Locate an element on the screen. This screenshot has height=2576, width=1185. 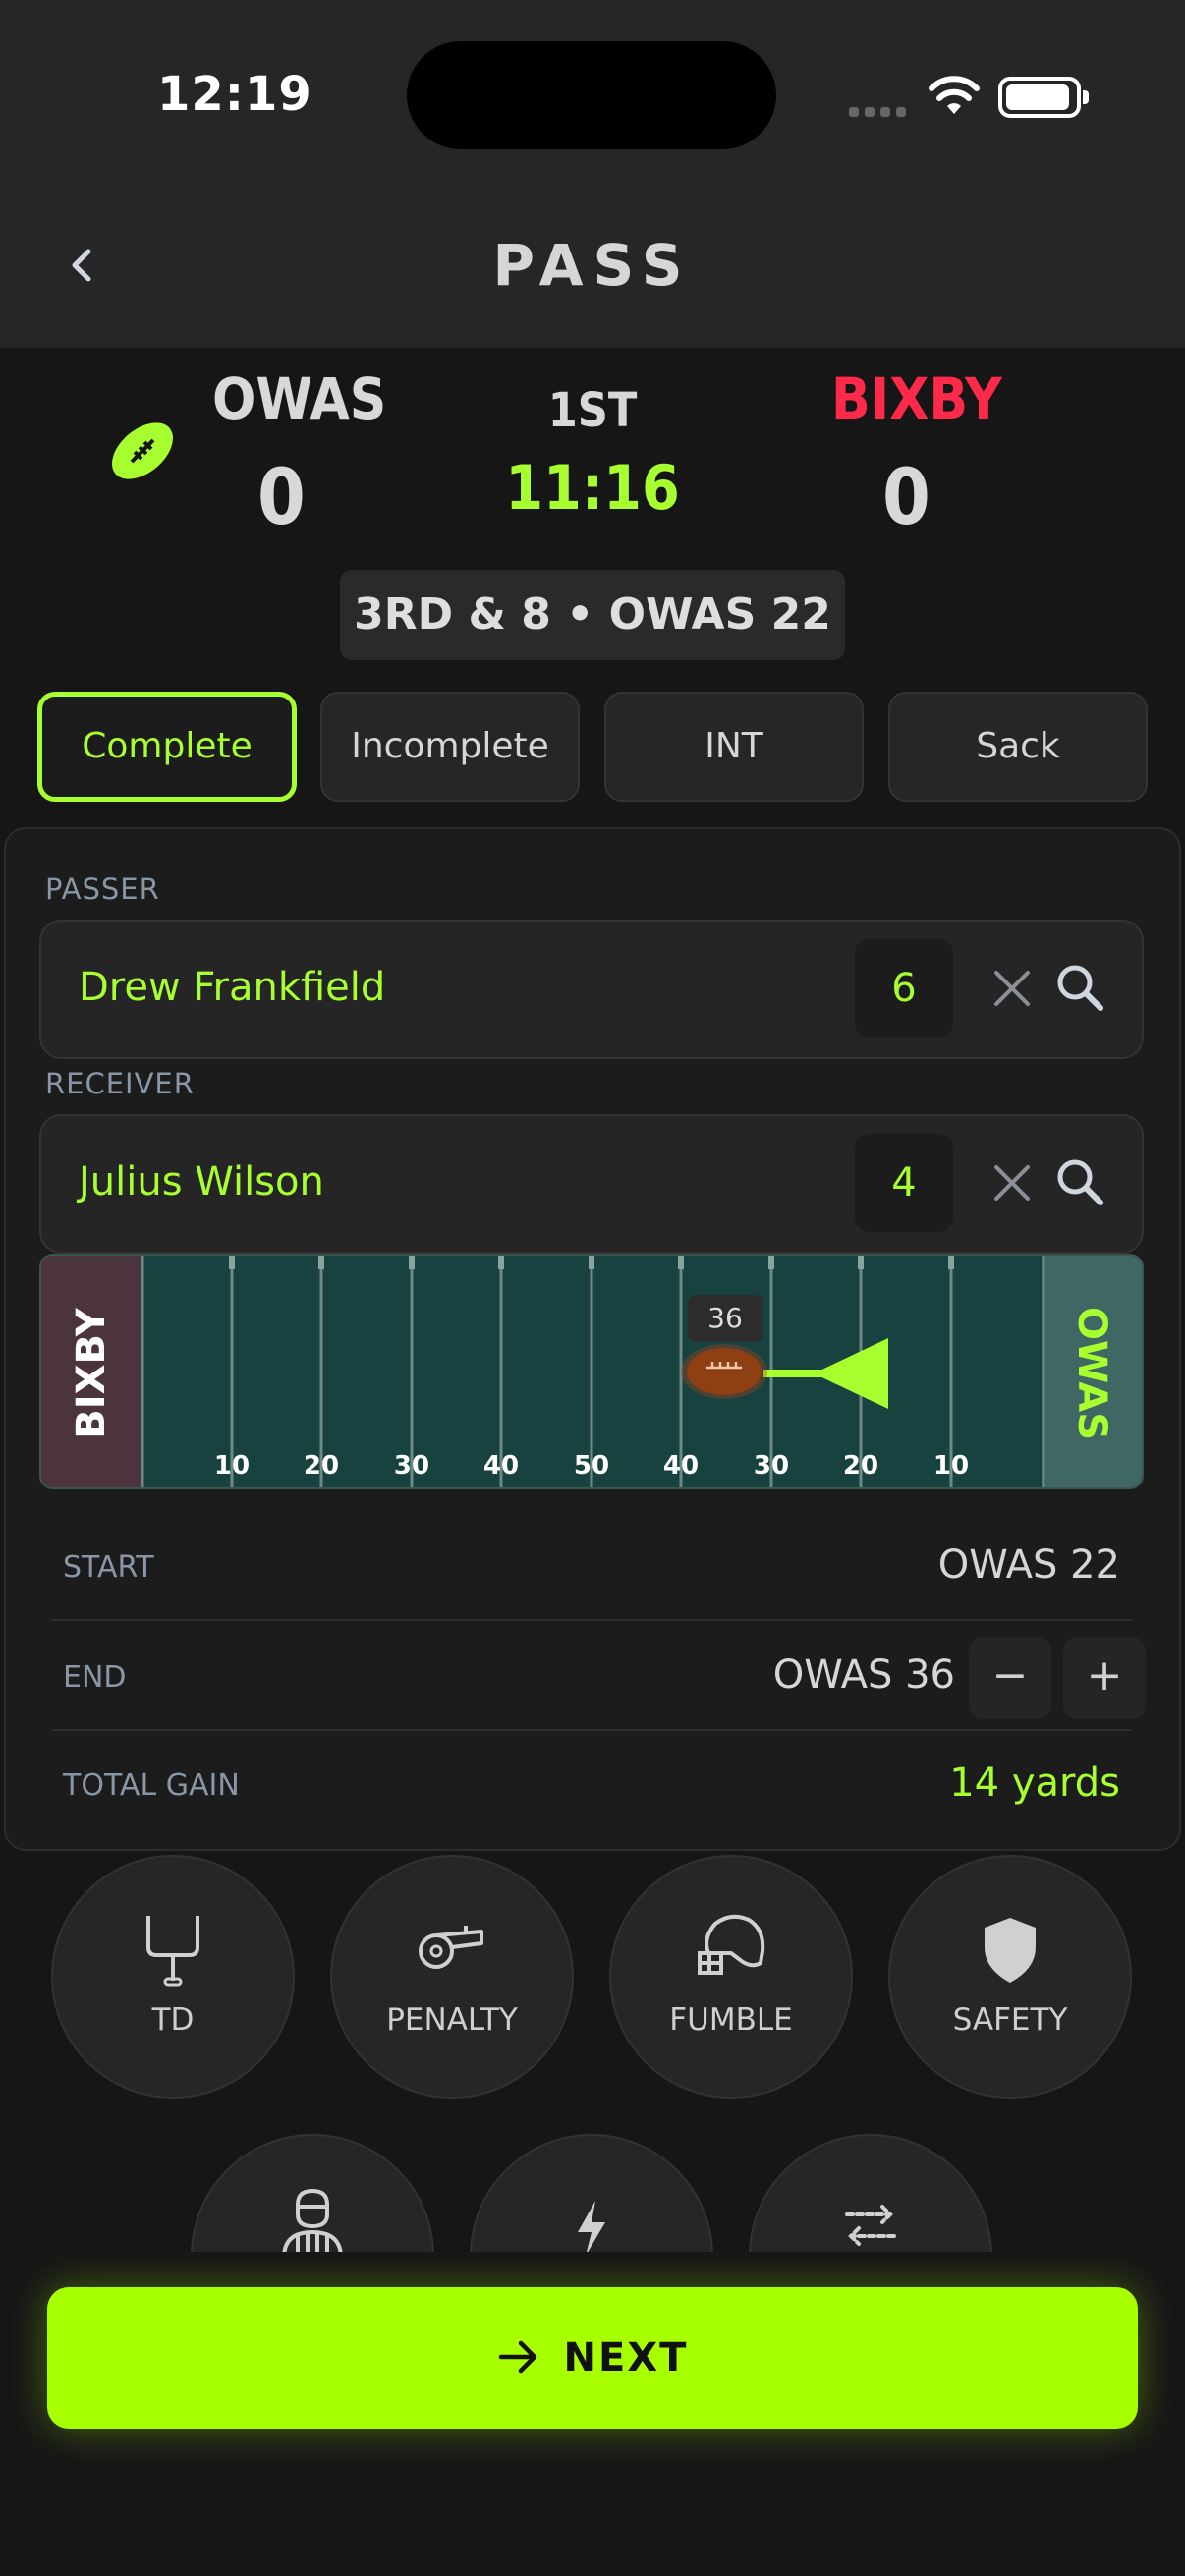
td-label: TD is located at coordinates (173, 2020).